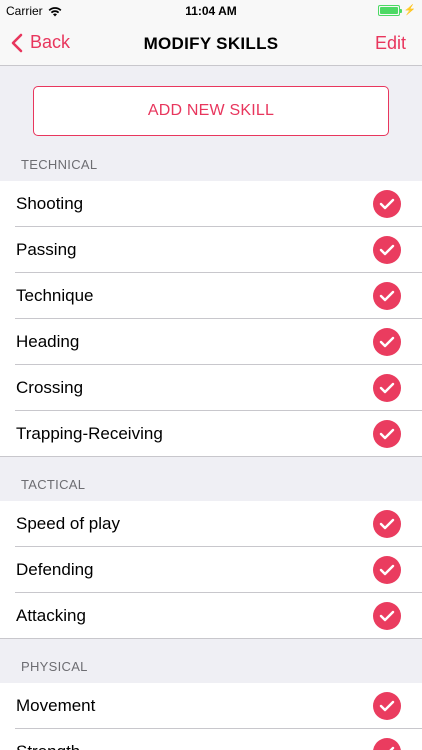 Image resolution: width=422 pixels, height=750 pixels. What do you see at coordinates (50, 203) in the screenshot?
I see `skill-label: Shooting` at bounding box center [50, 203].